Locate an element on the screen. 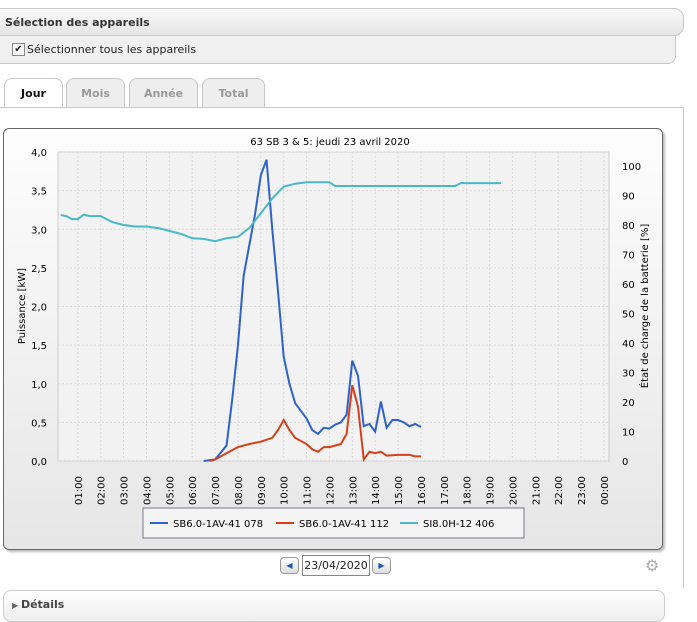 Image resolution: width=697 pixels, height=622 pixels. y-right-tick-label: 30 is located at coordinates (628, 374).